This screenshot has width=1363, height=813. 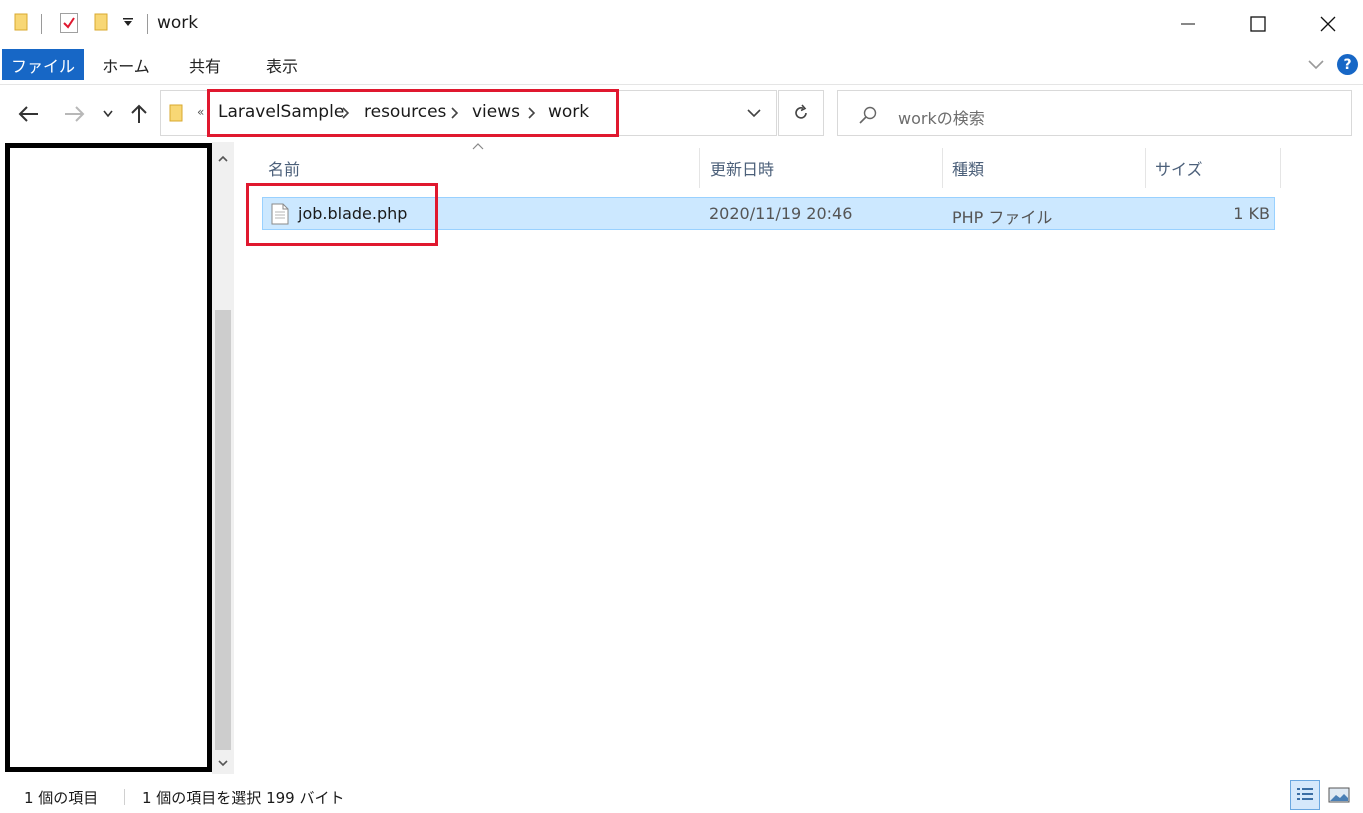 I want to click on back-button, so click(x=29, y=114).